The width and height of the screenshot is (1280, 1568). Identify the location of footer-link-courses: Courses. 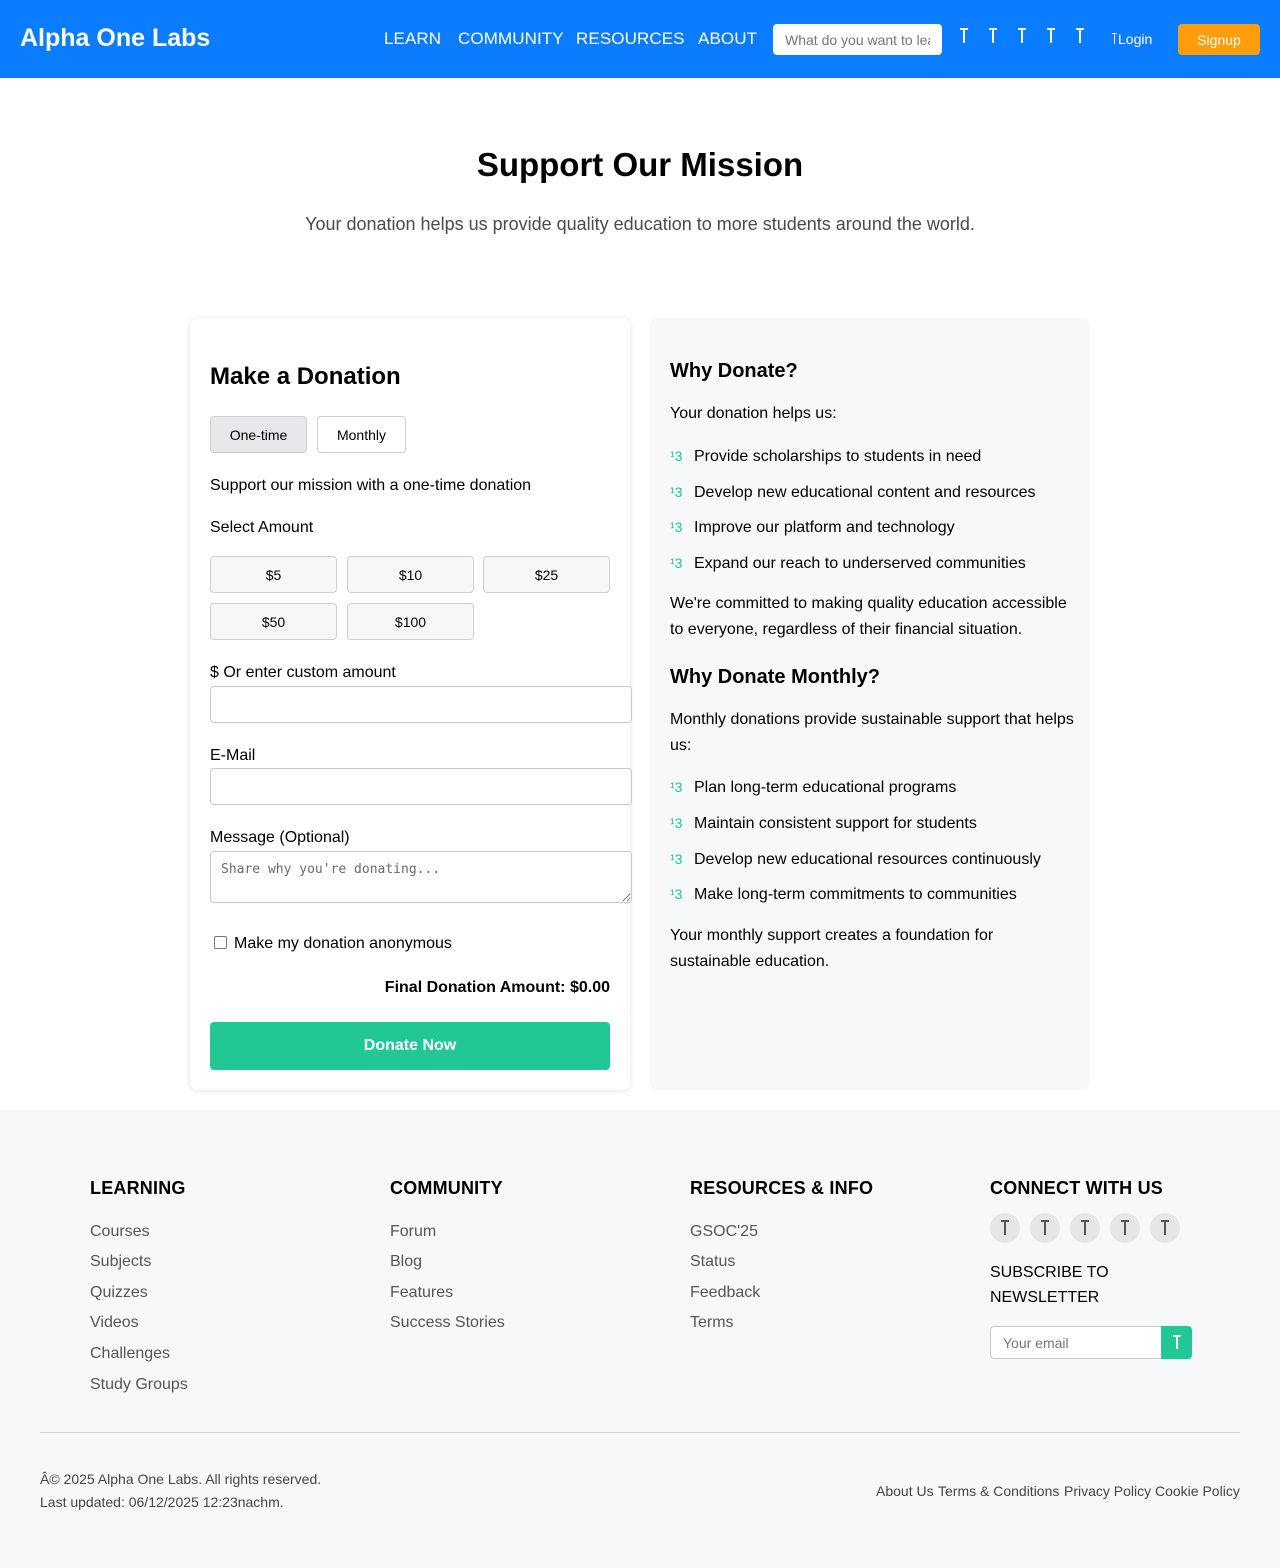
(120, 1232).